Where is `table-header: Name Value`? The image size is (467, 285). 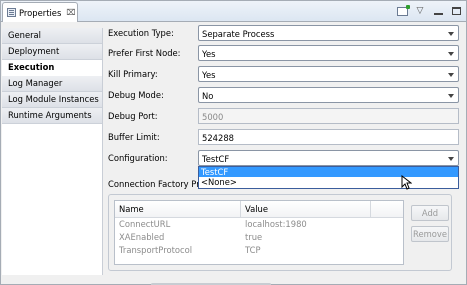
table-header: Name Value is located at coordinates (259, 209).